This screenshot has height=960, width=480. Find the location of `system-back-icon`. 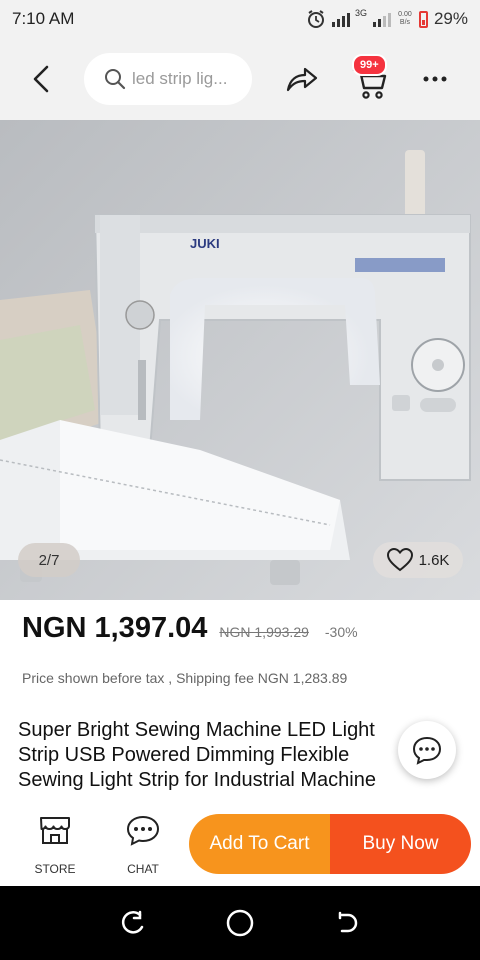

system-back-icon is located at coordinates (347, 922).